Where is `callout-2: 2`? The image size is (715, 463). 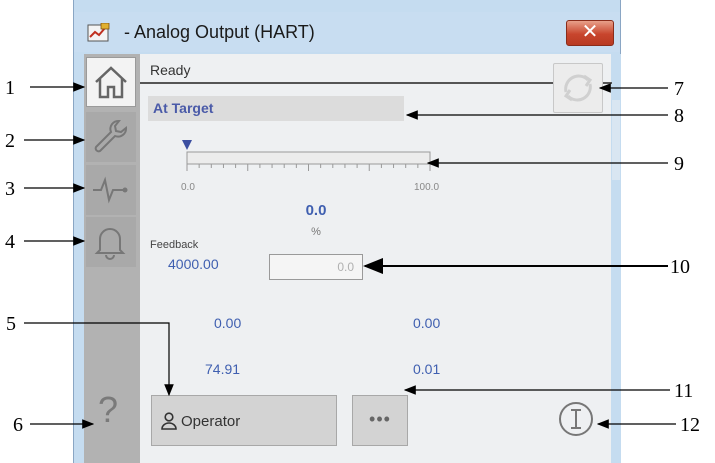 callout-2: 2 is located at coordinates (10, 141).